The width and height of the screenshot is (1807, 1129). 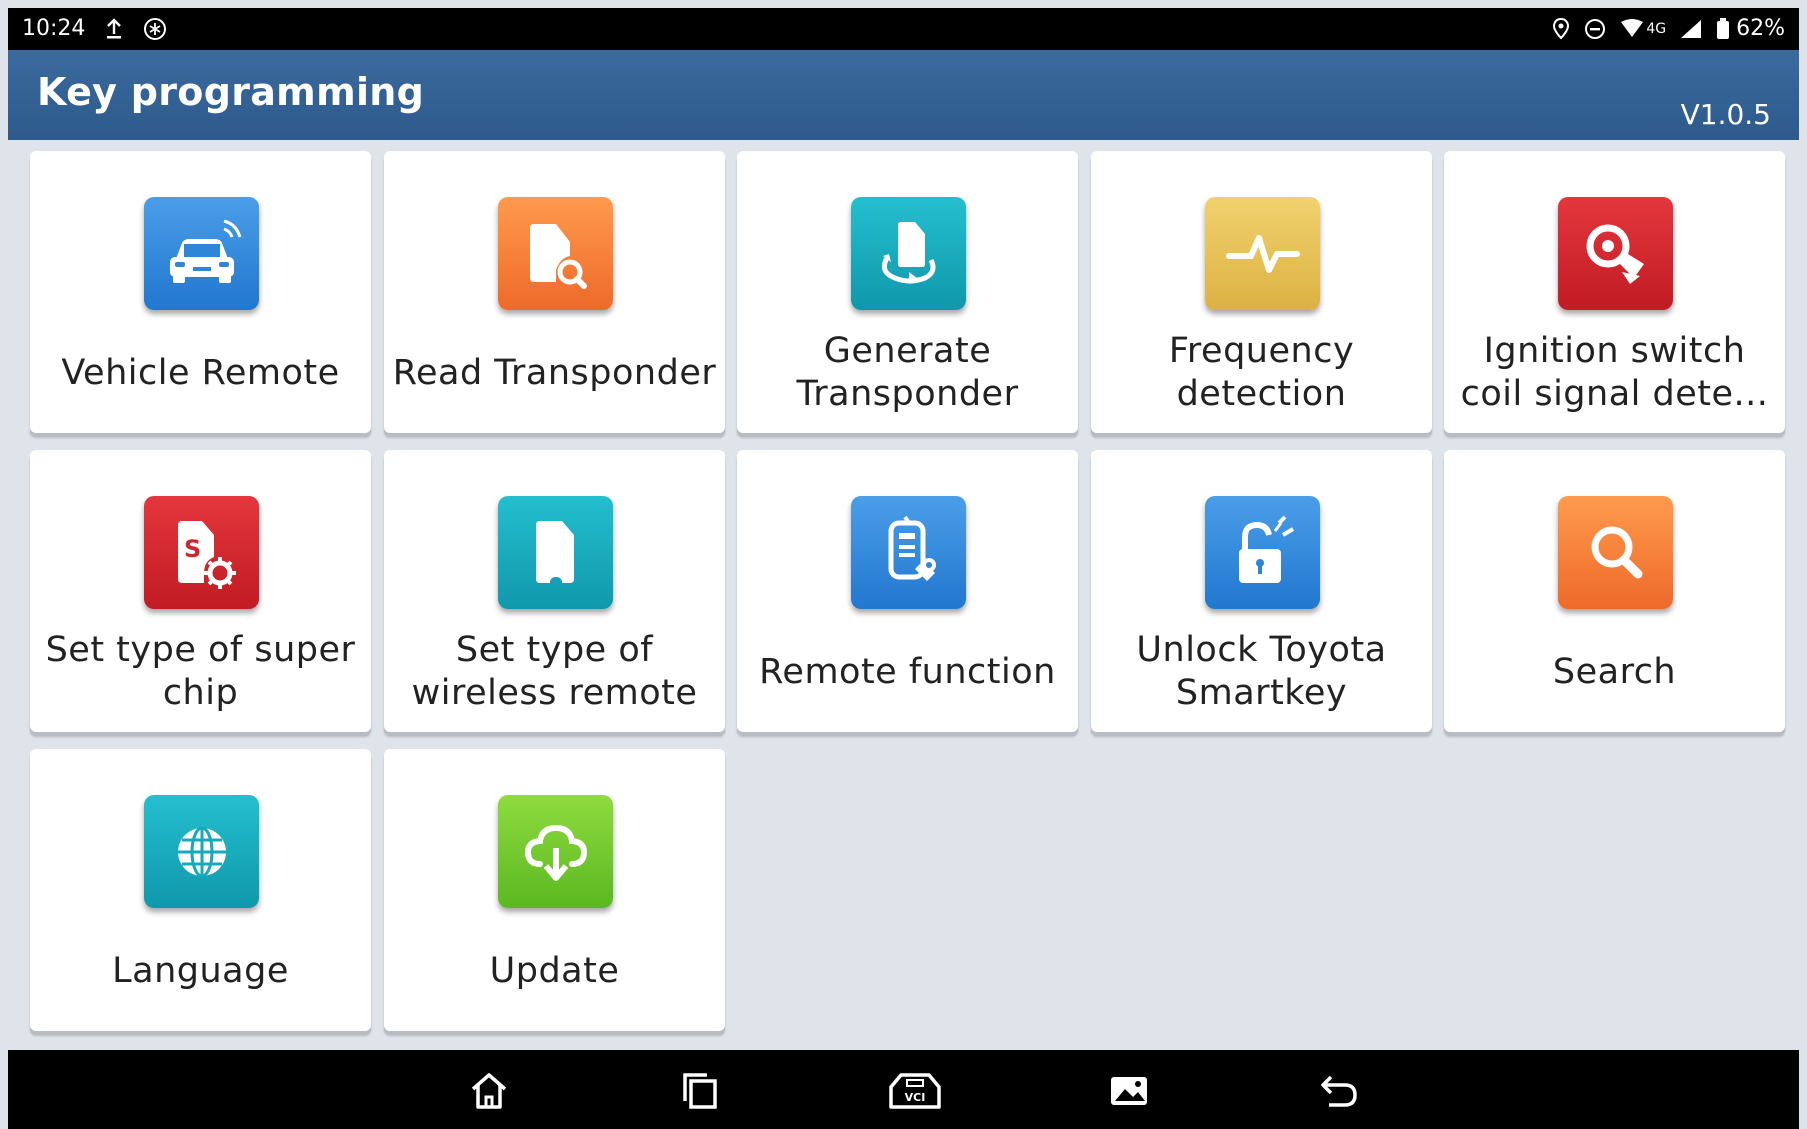 What do you see at coordinates (1723, 28) in the screenshot?
I see `battery-icon` at bounding box center [1723, 28].